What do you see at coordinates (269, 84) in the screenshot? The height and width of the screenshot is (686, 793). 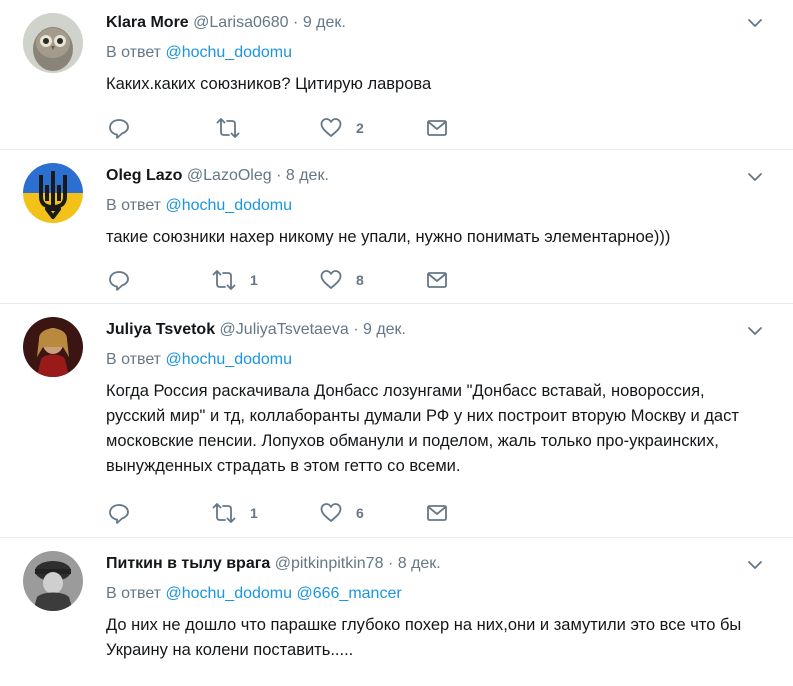 I see `tweet-text: Каких.каких союзников? Цитирую лаврова` at bounding box center [269, 84].